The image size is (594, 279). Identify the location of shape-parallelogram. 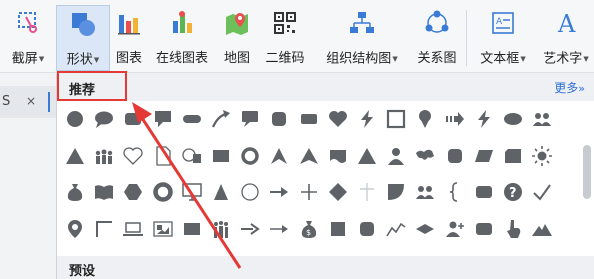
(484, 156).